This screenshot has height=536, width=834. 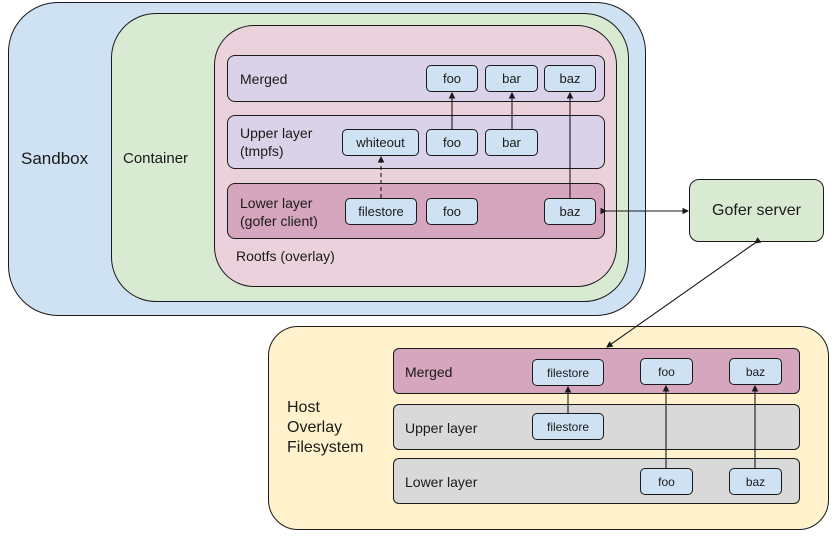 What do you see at coordinates (666, 481) in the screenshot?
I see `host-lower-file-foo: foo` at bounding box center [666, 481].